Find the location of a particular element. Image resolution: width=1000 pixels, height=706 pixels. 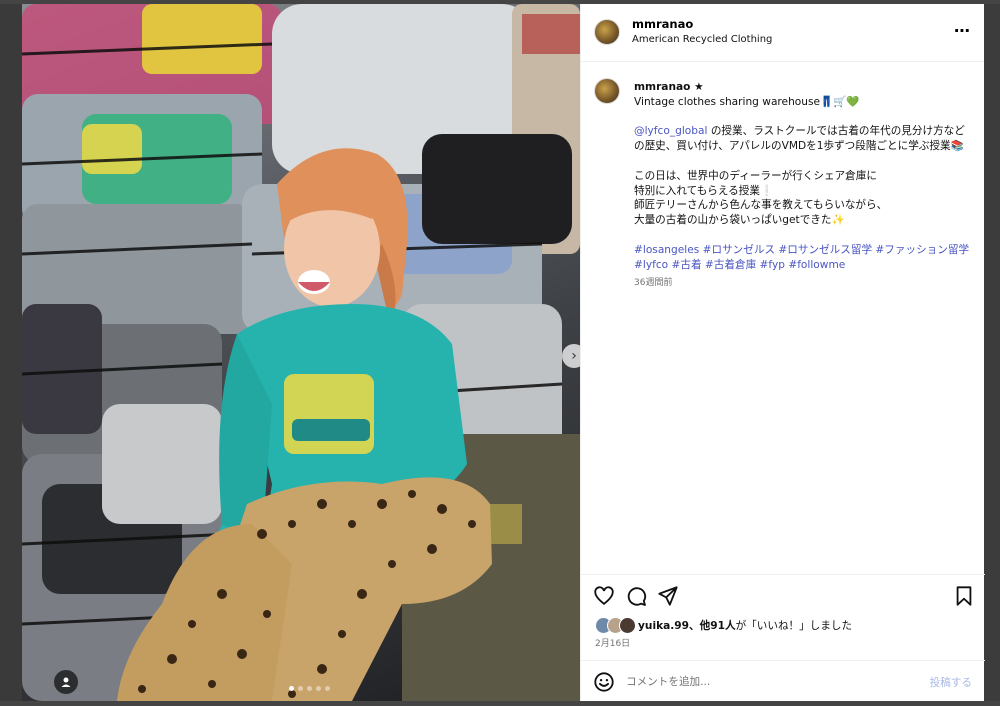

tagged-users-button is located at coordinates (66, 682).